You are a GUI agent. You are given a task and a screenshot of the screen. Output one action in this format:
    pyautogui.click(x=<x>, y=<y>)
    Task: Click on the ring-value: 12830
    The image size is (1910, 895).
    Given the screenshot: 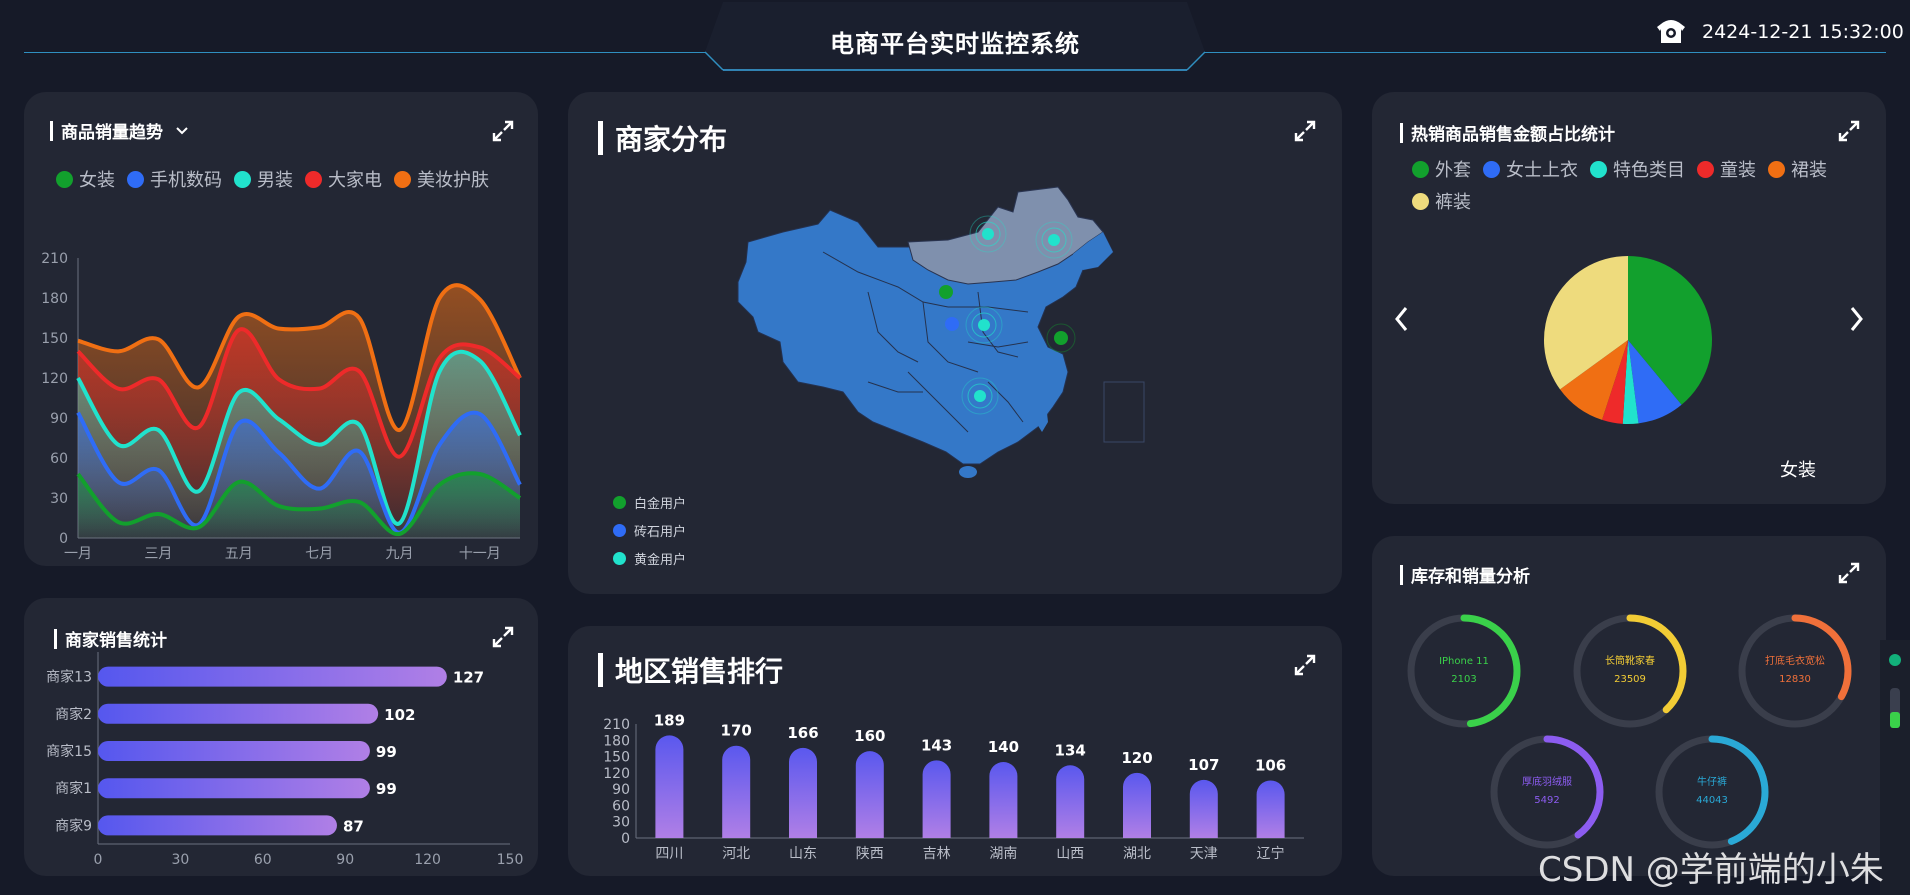 What is the action you would take?
    pyautogui.click(x=1795, y=679)
    